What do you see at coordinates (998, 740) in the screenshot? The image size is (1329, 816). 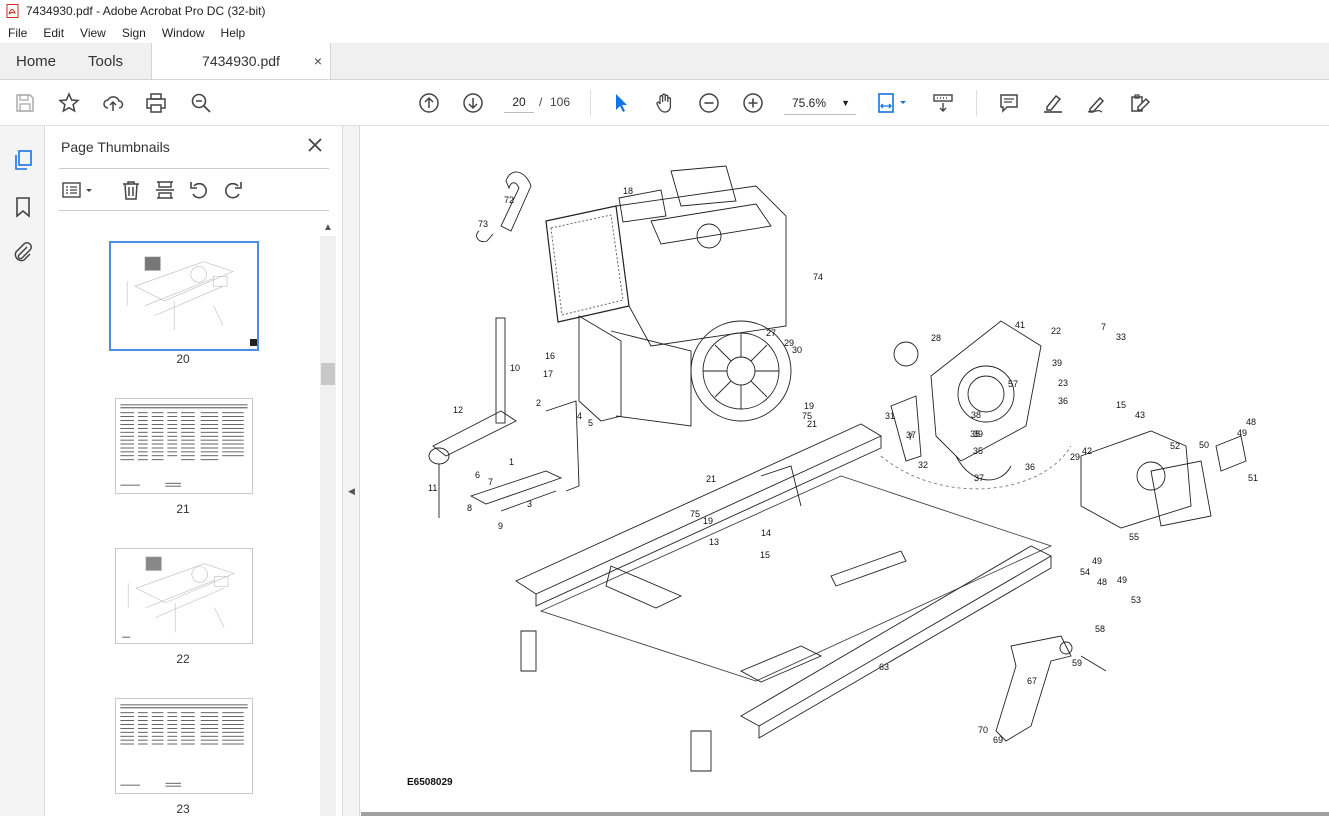 I see `part-callout: 69` at bounding box center [998, 740].